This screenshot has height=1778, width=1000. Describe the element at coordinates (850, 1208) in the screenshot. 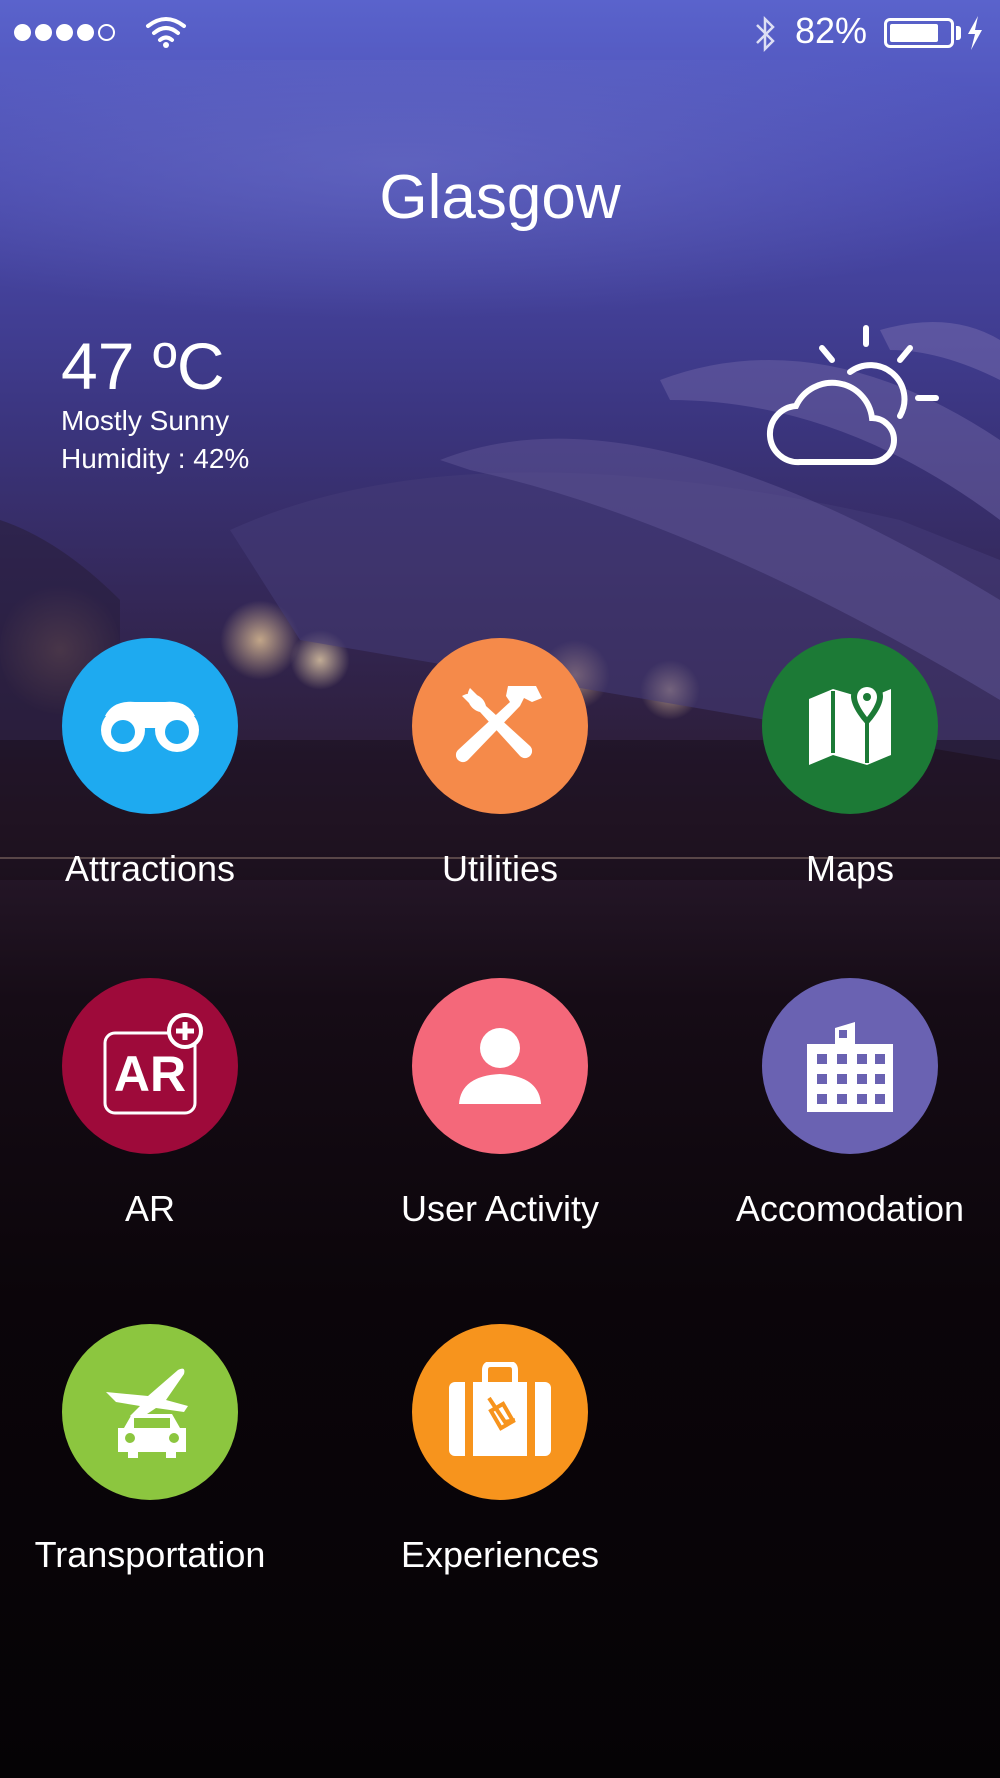

I see `menu-label: Accomodation` at that location.